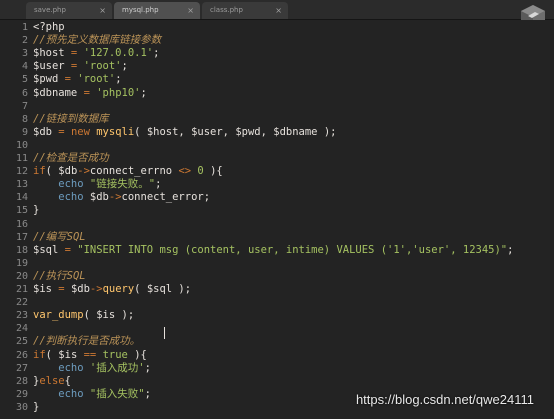  I want to click on code-line: var_dump( $is );, so click(83, 315).